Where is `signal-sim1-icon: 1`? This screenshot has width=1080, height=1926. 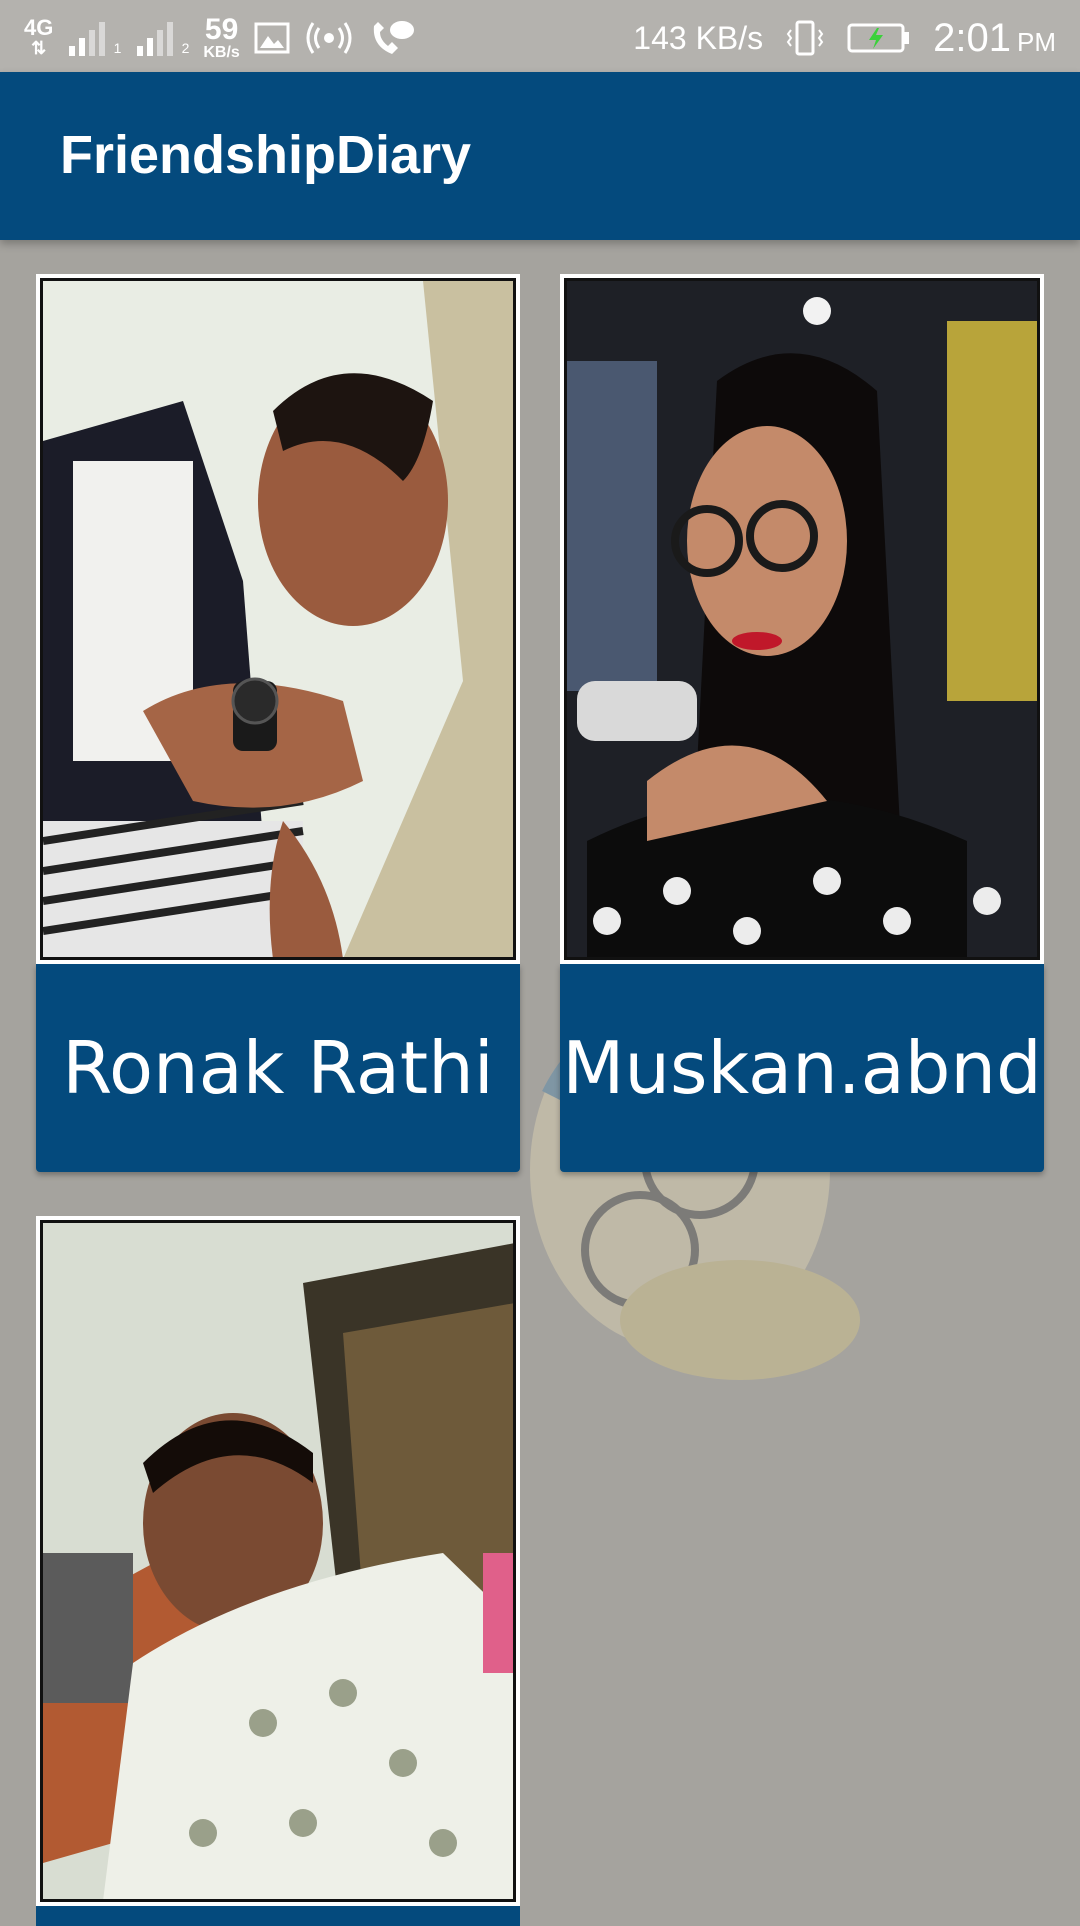
signal-sim1-icon: 1 is located at coordinates (94, 38).